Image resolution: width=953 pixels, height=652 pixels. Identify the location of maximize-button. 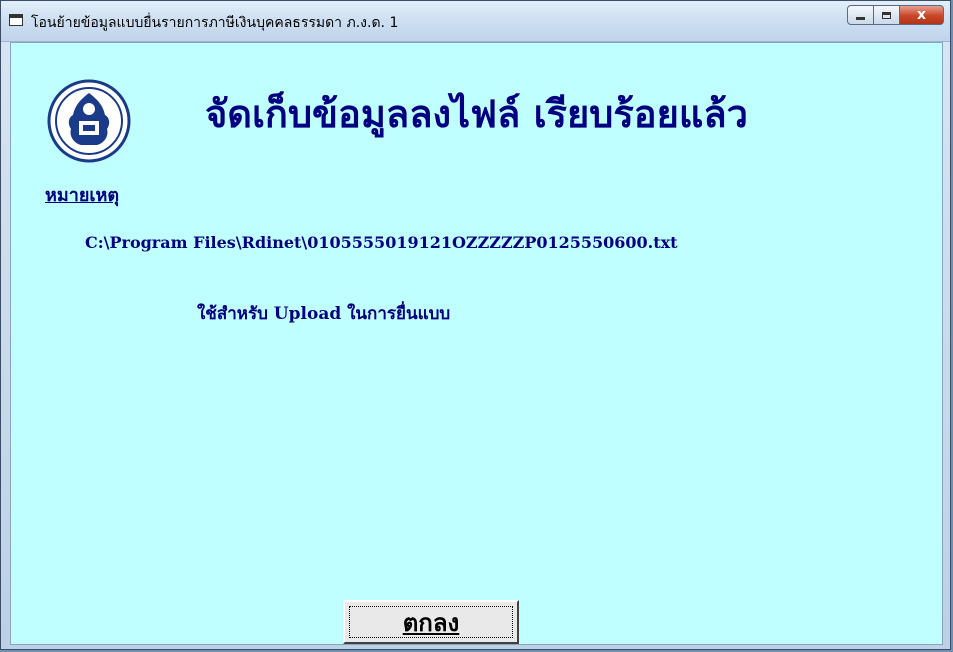
(887, 15).